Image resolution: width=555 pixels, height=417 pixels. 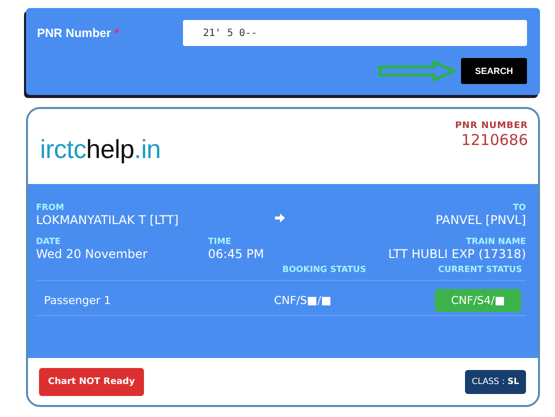 What do you see at coordinates (355, 33) in the screenshot?
I see `pnr-input-field: 21' 5 0--` at bounding box center [355, 33].